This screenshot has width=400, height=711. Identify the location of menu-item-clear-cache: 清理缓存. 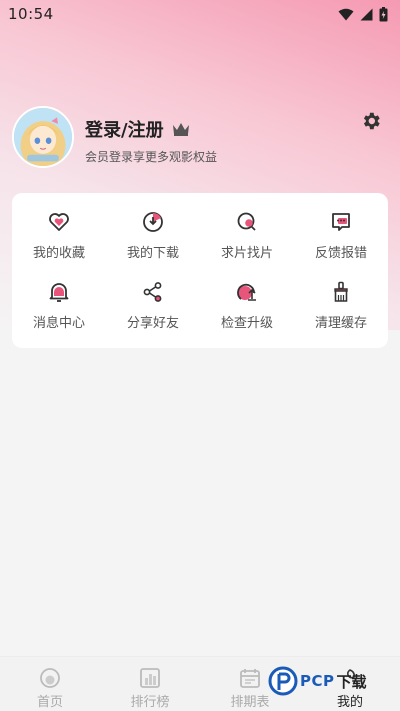
(341, 306).